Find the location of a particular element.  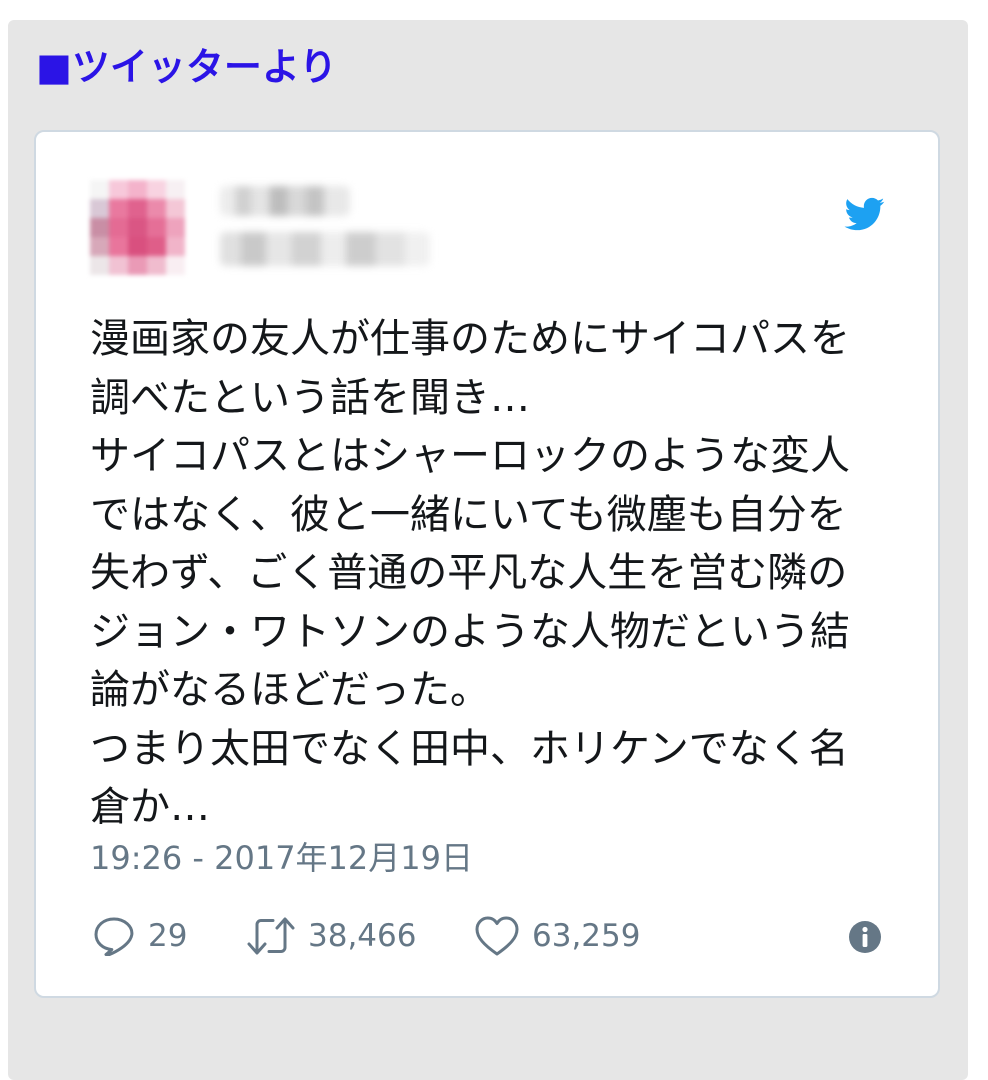

tweet-text-line: サイコパスとはシャーロックのような変人 is located at coordinates (470, 456).